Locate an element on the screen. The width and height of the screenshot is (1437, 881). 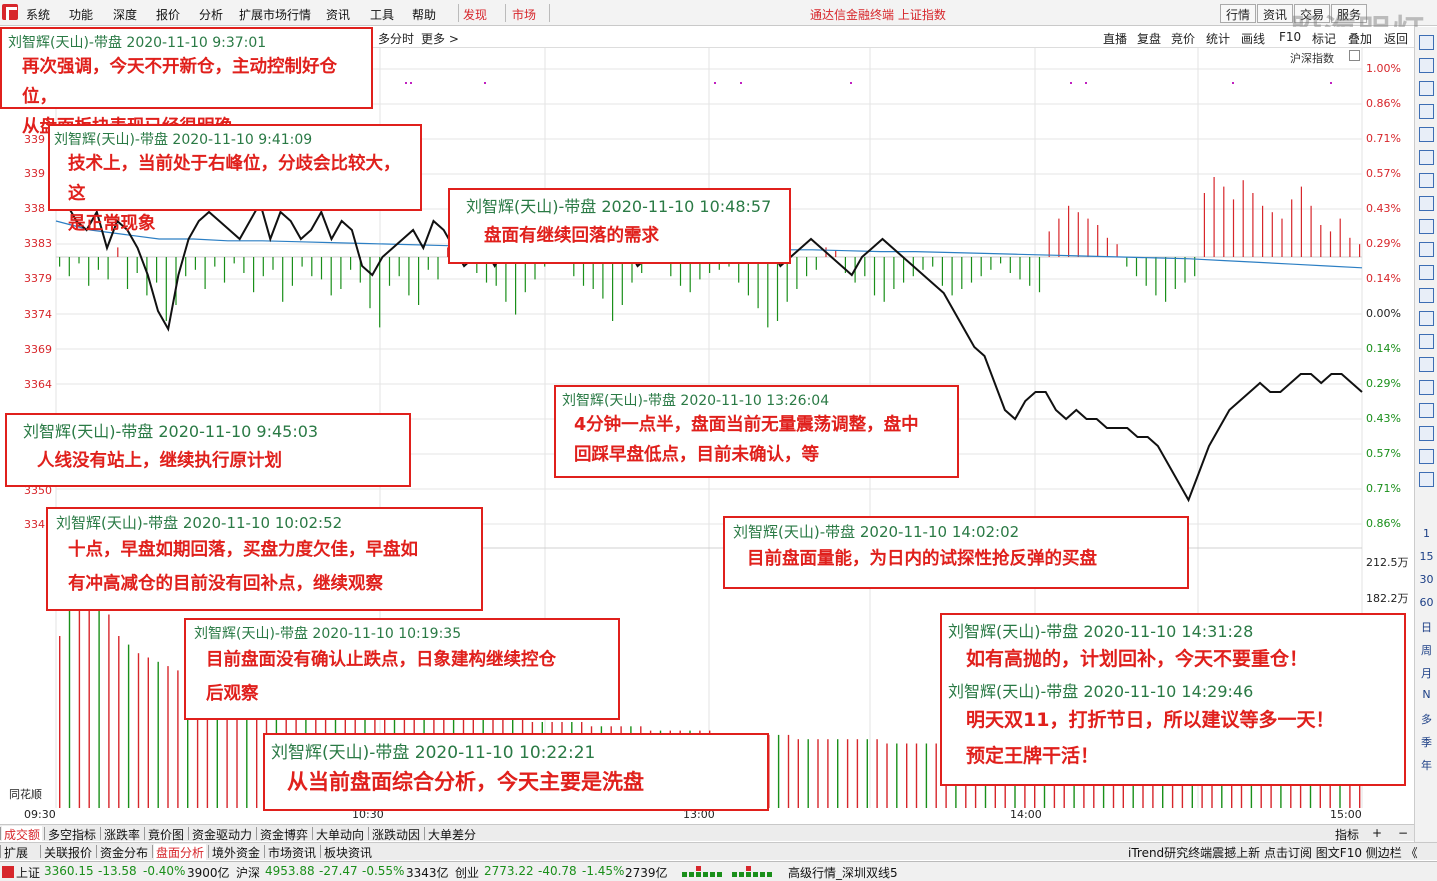
y-tick-right: 0.86% is located at coordinates (1383, 103).